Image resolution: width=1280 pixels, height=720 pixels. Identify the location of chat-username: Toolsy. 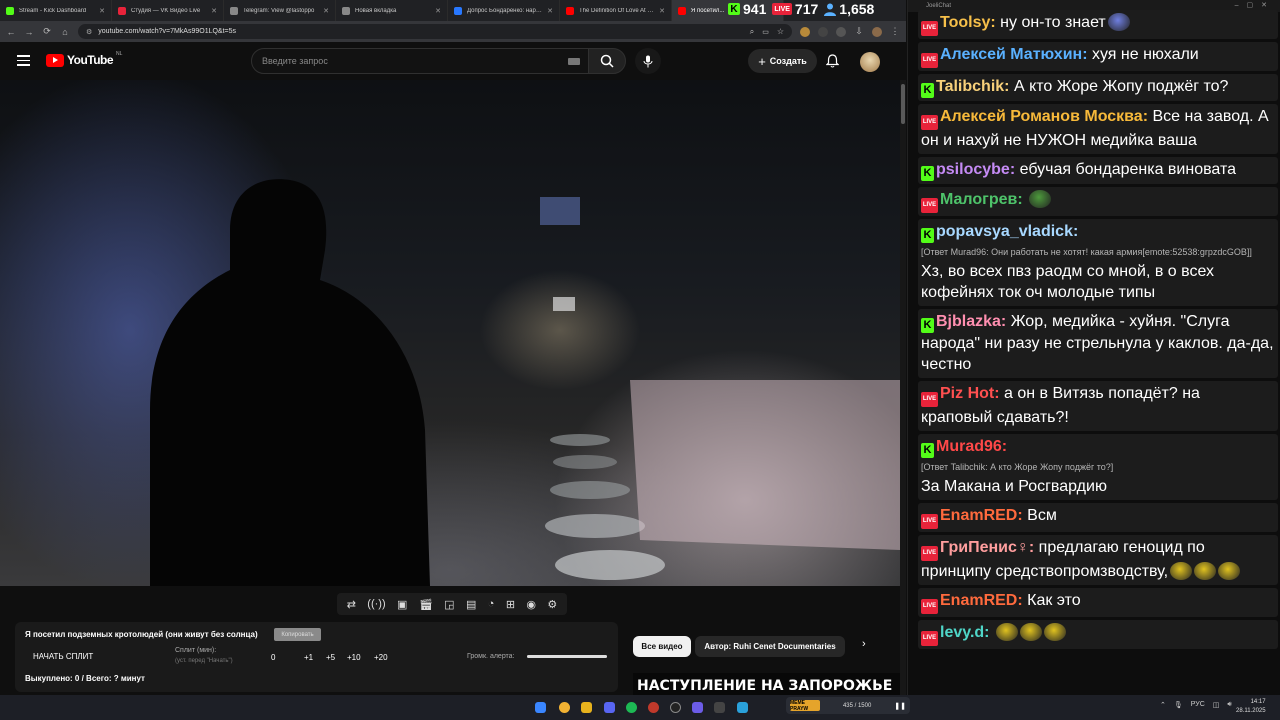
(965, 22).